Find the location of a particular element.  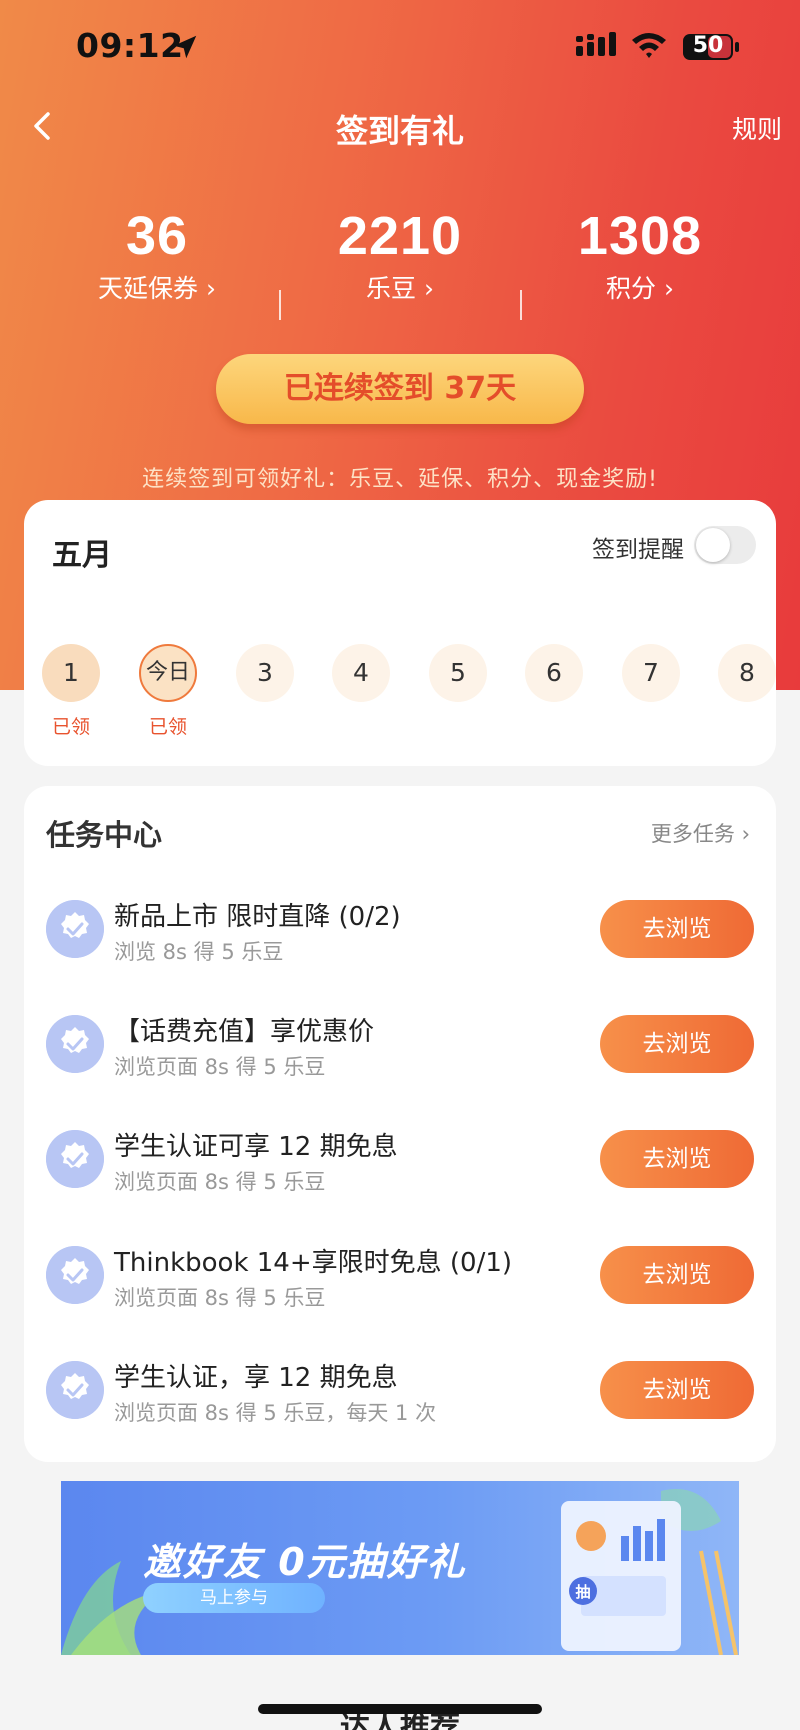

stat-ledou: 2210 乐豆 › is located at coordinates (400, 255).